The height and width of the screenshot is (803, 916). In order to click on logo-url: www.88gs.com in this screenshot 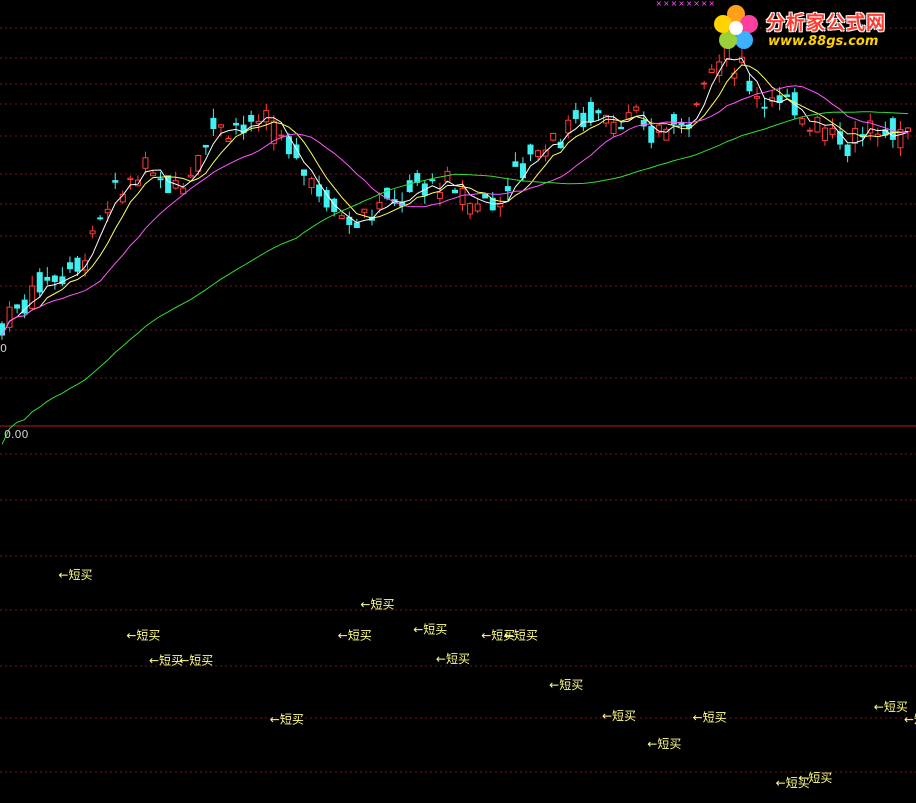, I will do `click(823, 41)`.